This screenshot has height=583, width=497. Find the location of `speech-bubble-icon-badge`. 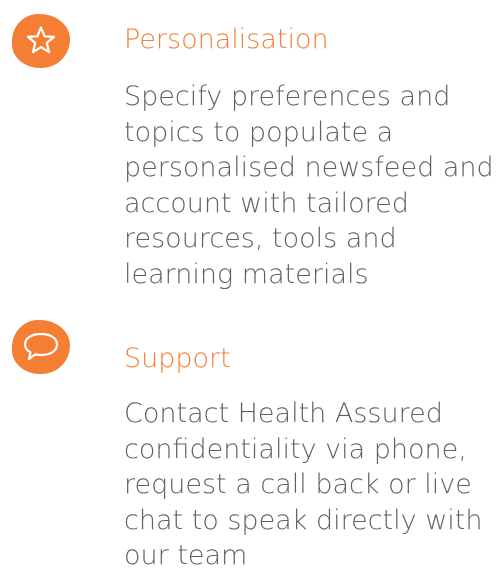

speech-bubble-icon-badge is located at coordinates (41, 347).